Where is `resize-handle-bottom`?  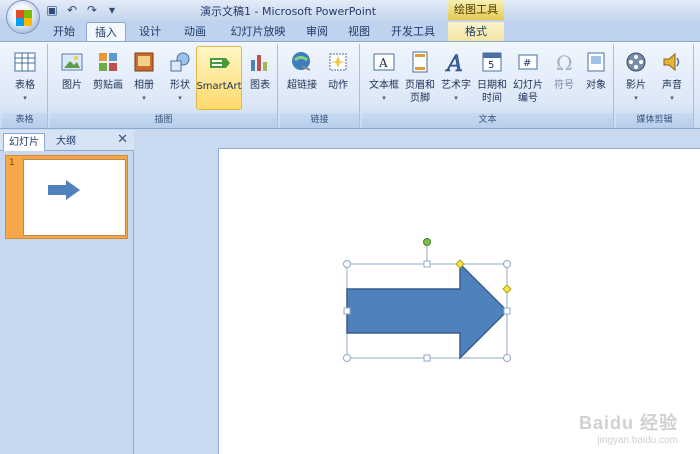
resize-handle-bottom is located at coordinates (427, 358).